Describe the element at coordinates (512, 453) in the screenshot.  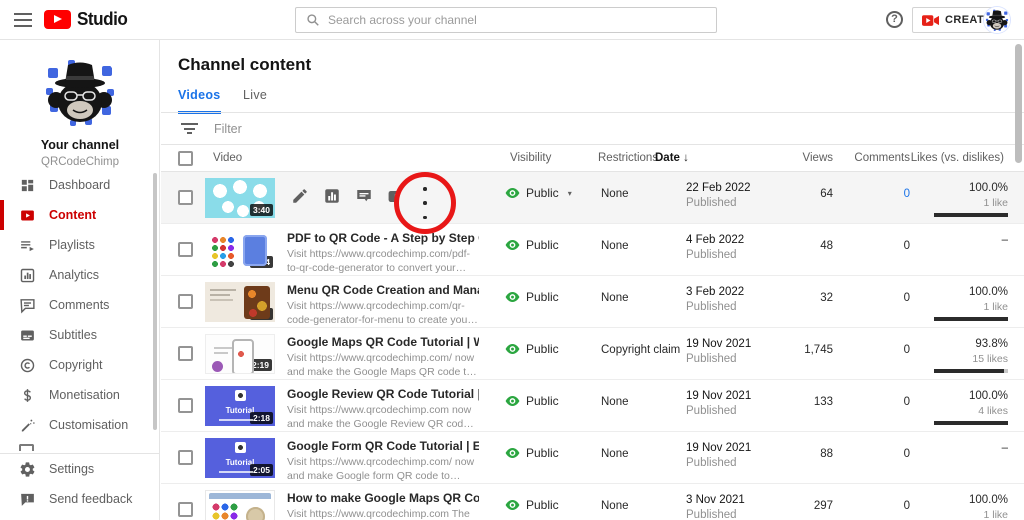
I see `public-eye-icon` at that location.